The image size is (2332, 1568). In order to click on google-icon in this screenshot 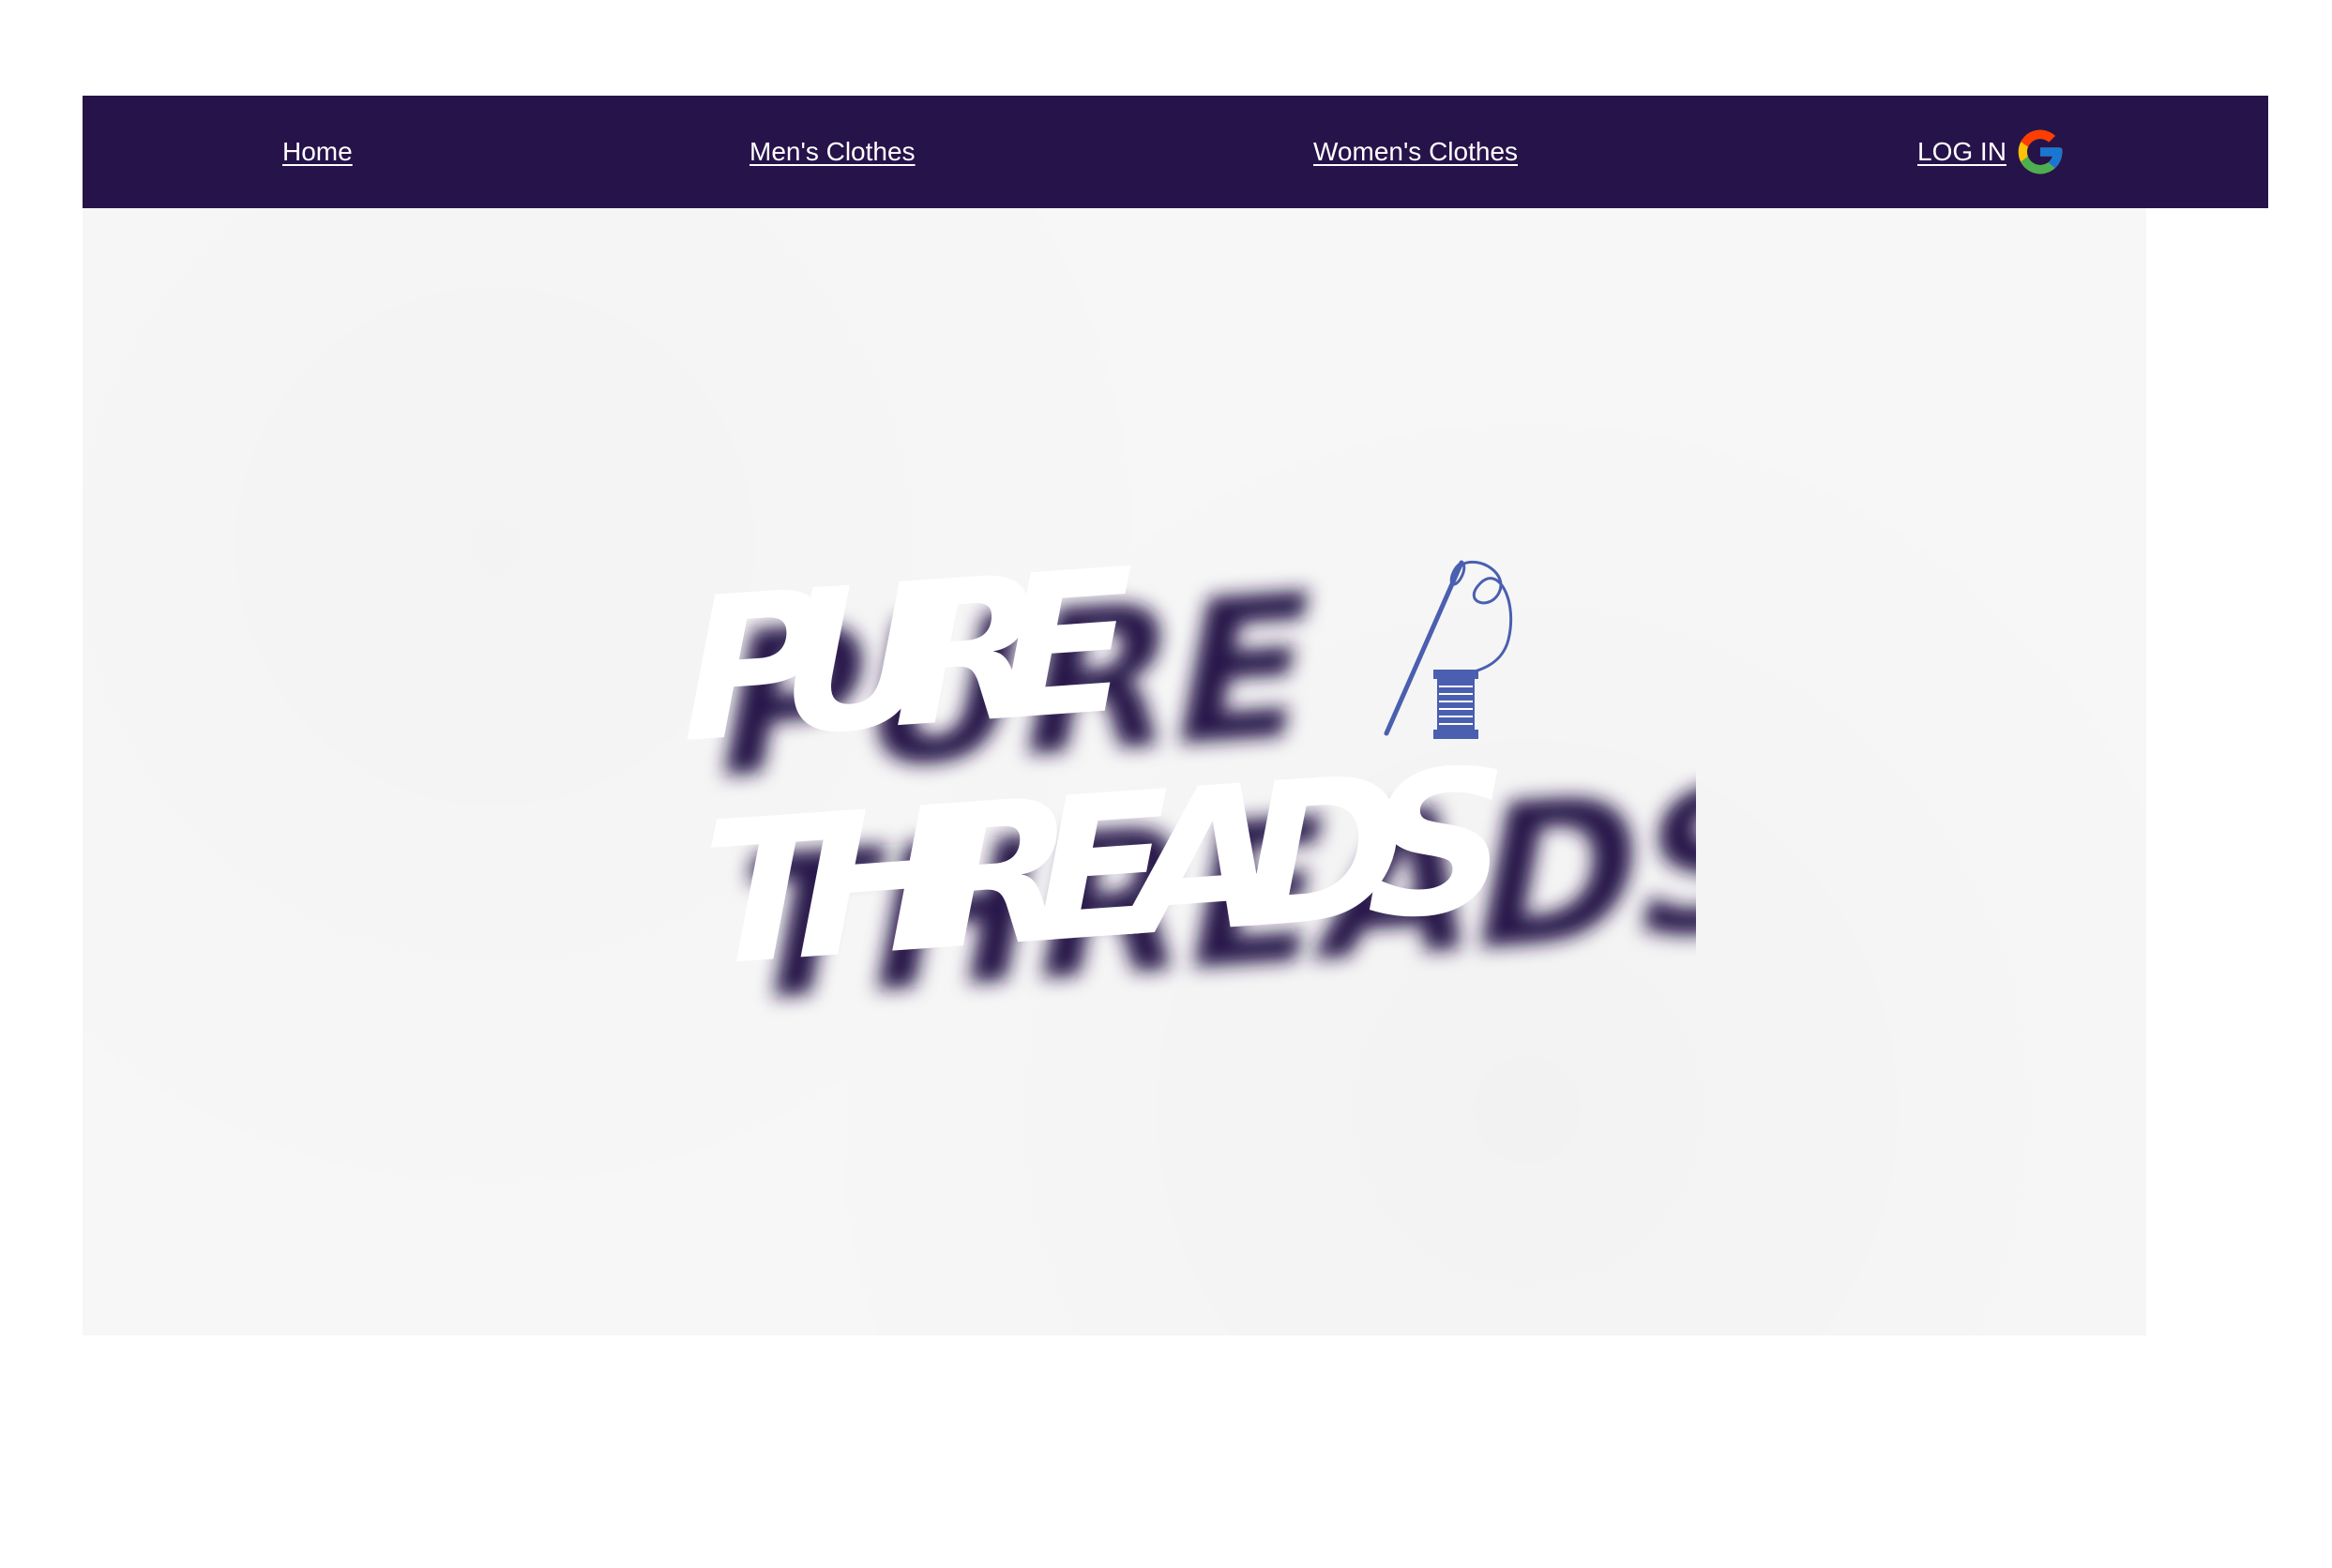, I will do `click(2040, 152)`.